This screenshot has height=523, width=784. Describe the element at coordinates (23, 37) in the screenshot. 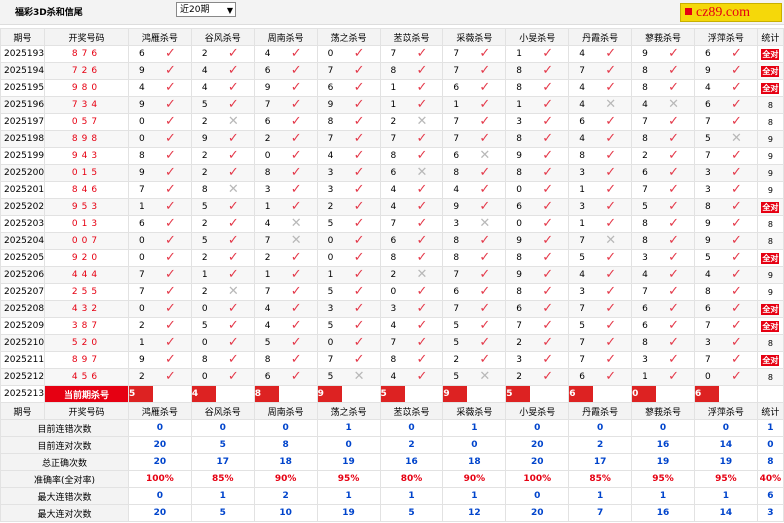

I see `column-header: 期号` at that location.